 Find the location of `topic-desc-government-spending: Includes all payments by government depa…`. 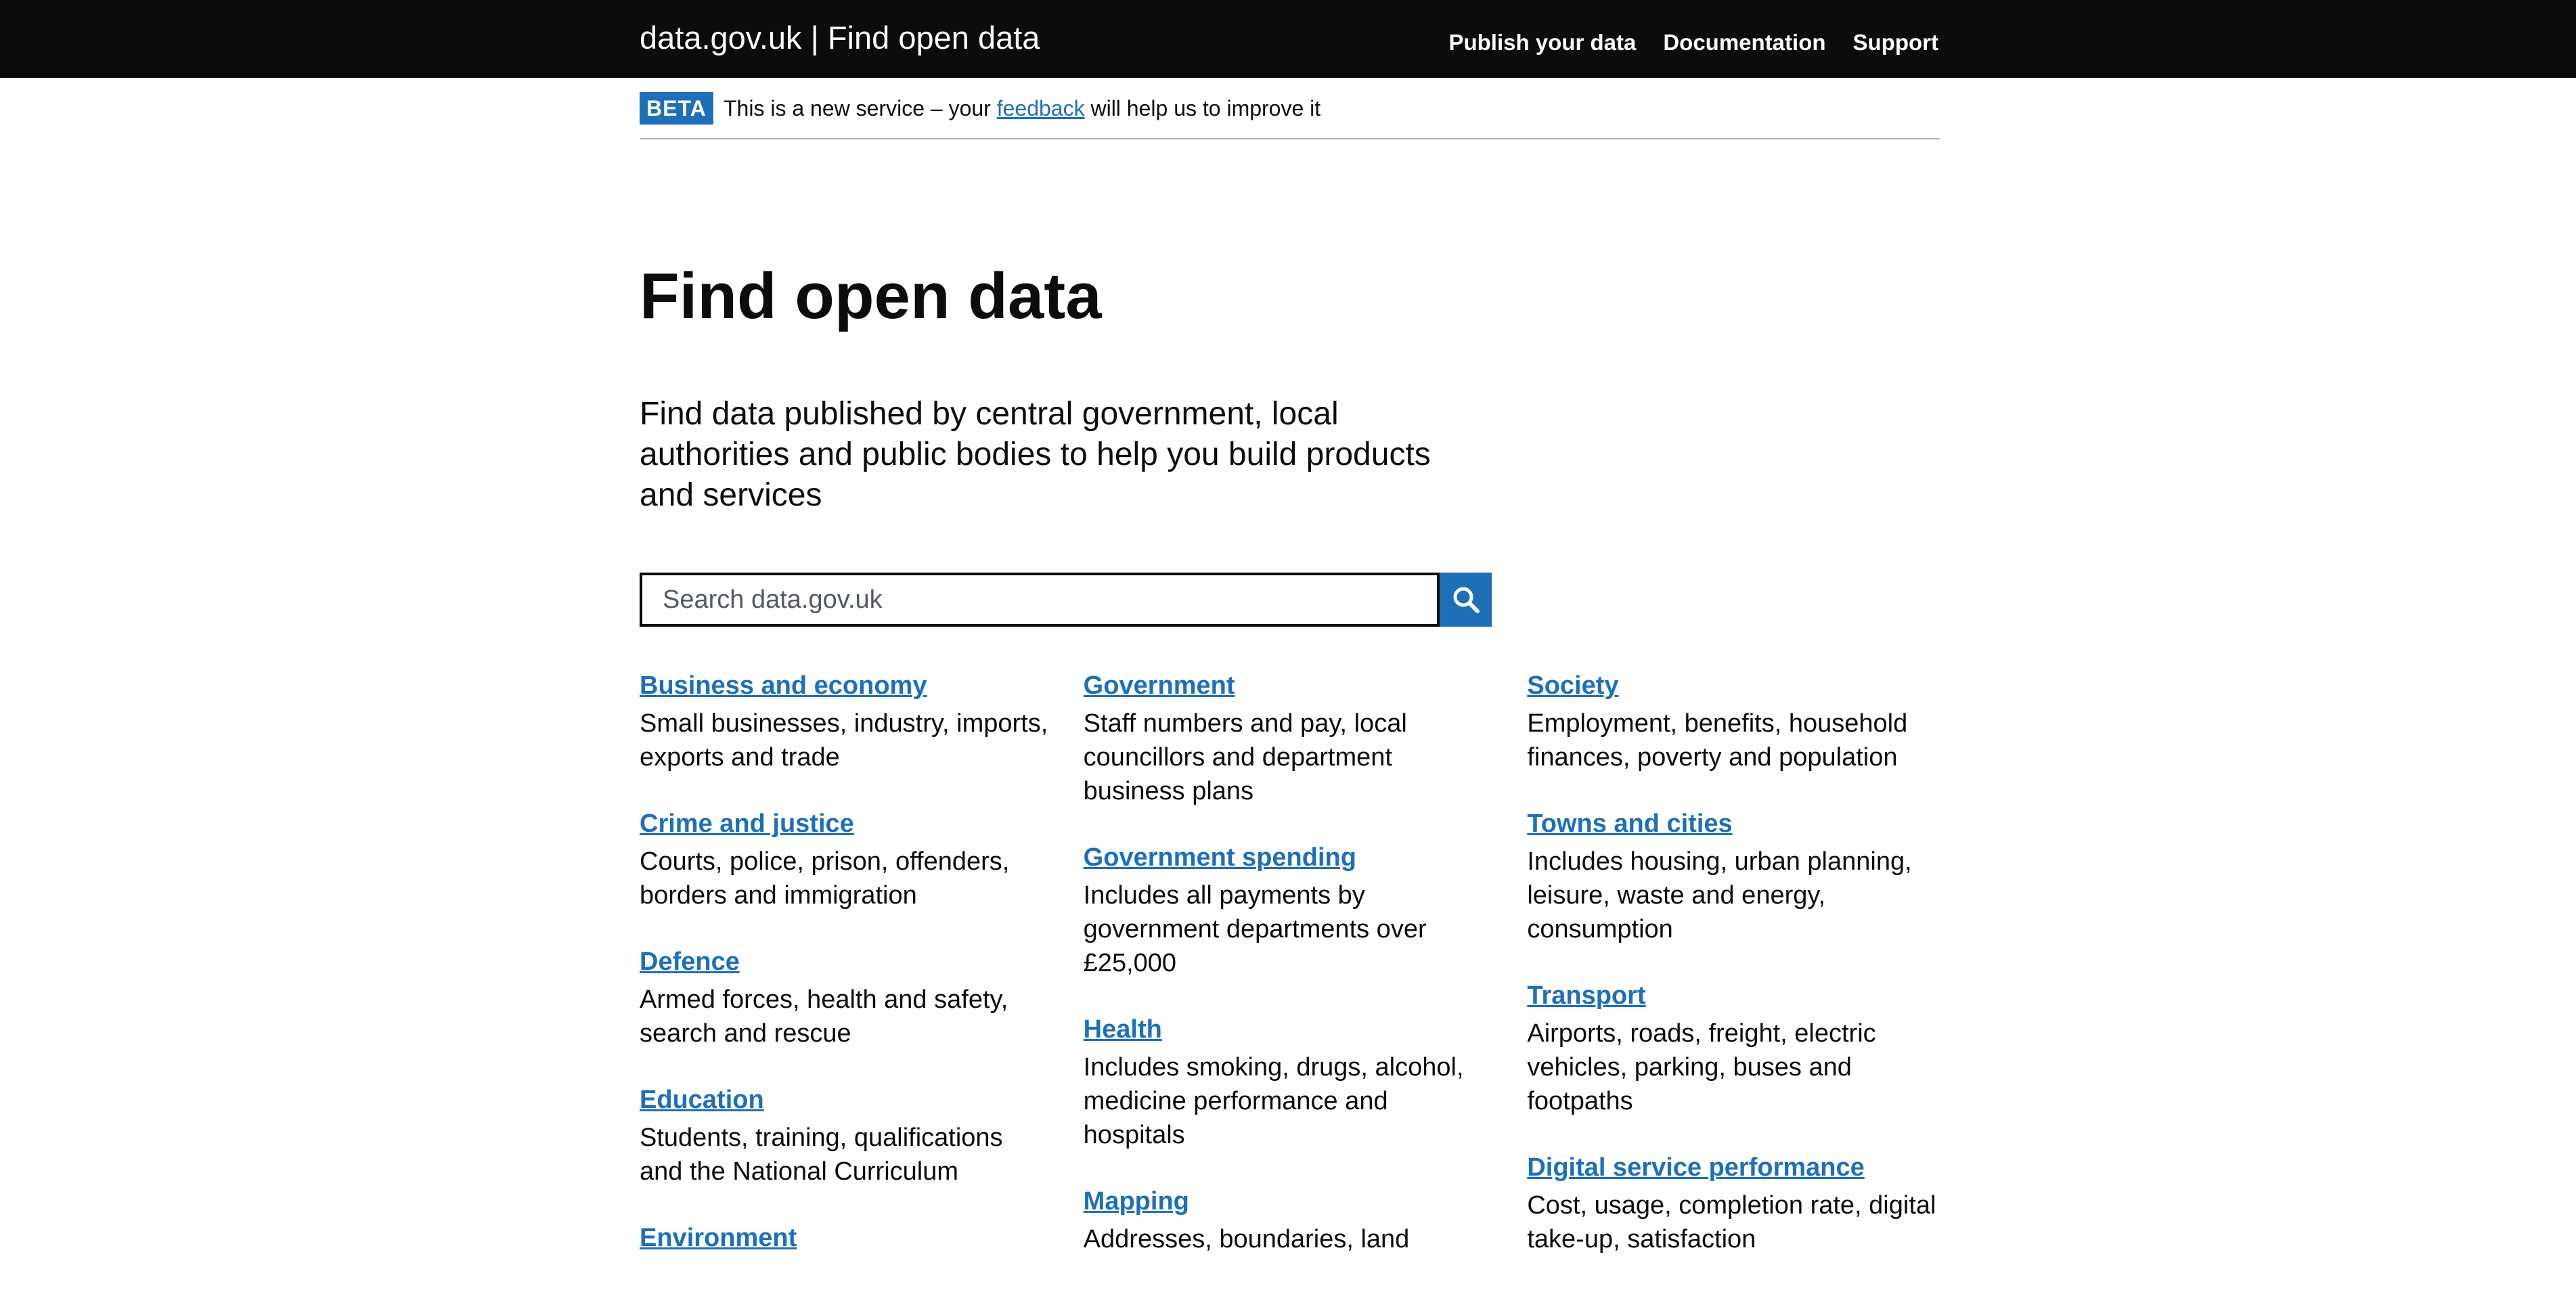

topic-desc-government-spending: Includes all payments by government depa… is located at coordinates (1255, 929).